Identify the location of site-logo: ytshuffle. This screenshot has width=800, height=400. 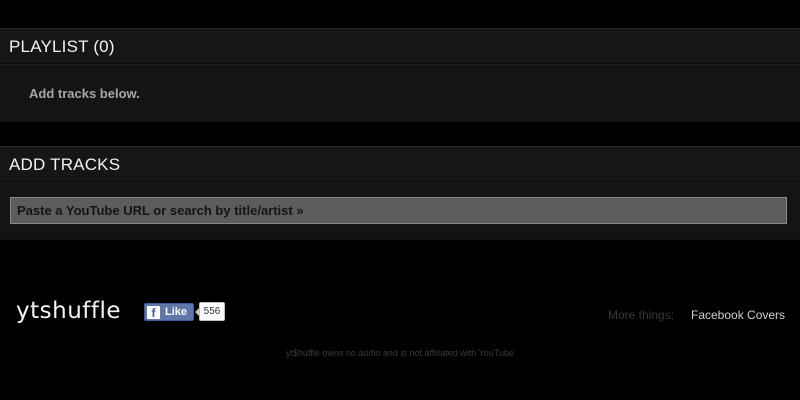
(68, 311).